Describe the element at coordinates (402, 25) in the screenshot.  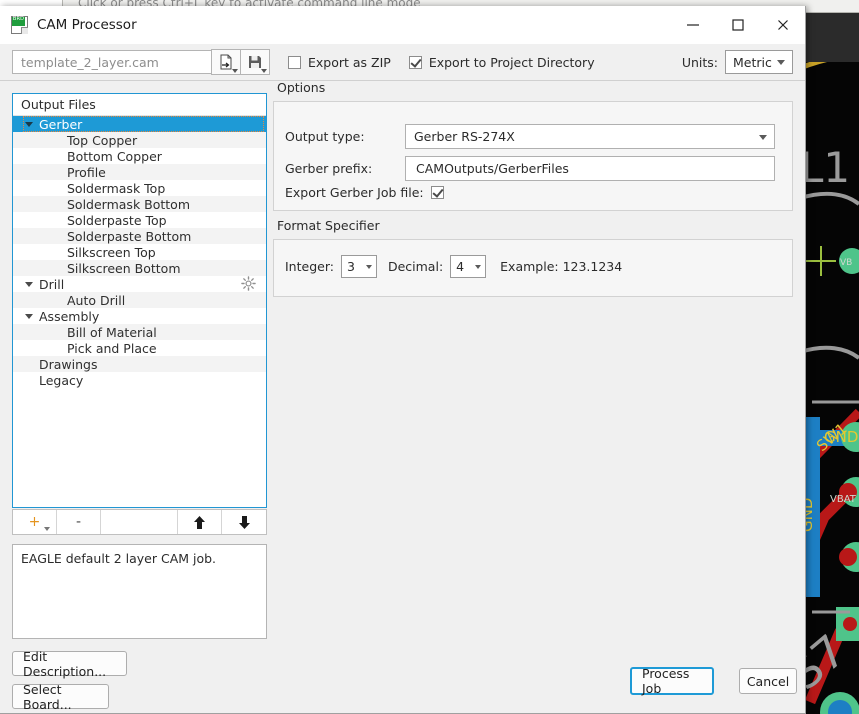
I see `dialog-titlebar: CAM Processor` at that location.